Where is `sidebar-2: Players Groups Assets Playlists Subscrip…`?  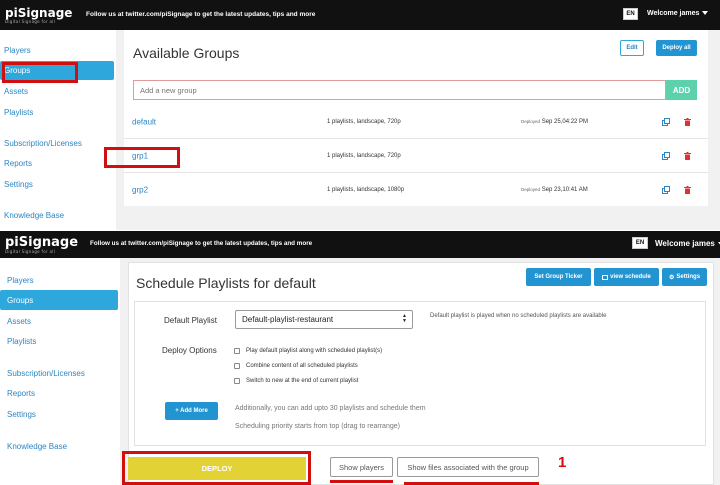 sidebar-2: Players Groups Assets Playlists Subscrip… is located at coordinates (60, 371).